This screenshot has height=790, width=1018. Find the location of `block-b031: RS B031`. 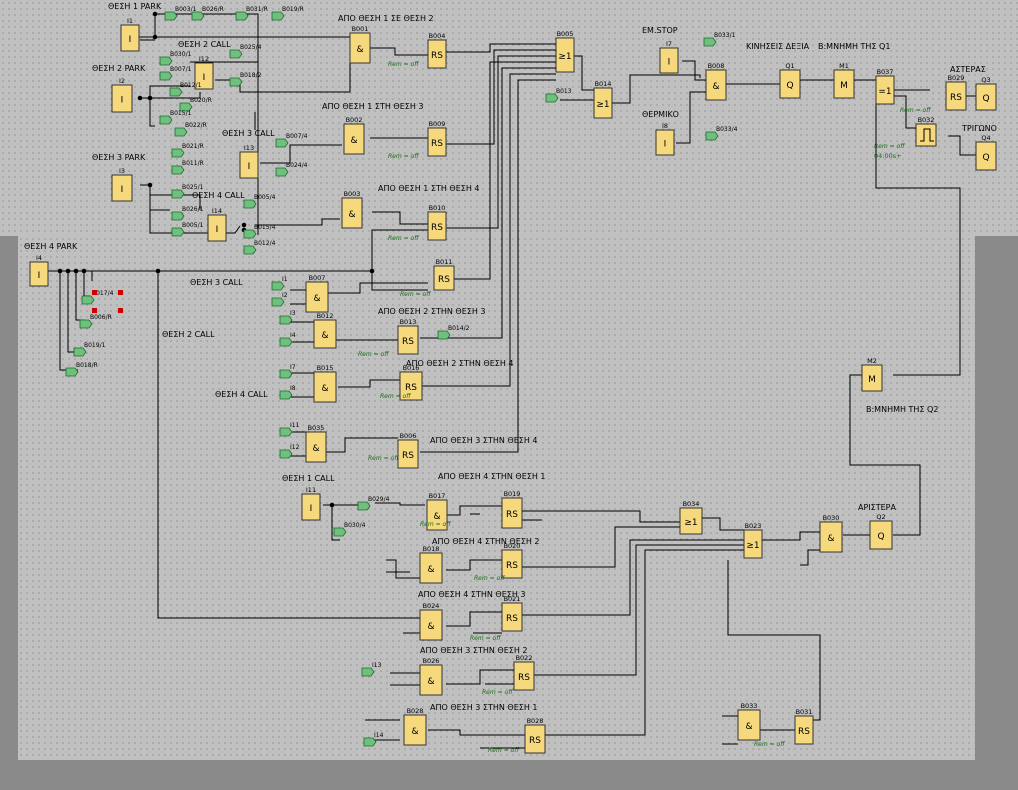

block-b031: RS B031 is located at coordinates (804, 726).